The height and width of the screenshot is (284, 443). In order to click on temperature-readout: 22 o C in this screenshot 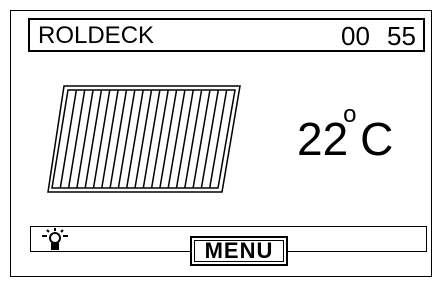, I will do `click(345, 134)`.